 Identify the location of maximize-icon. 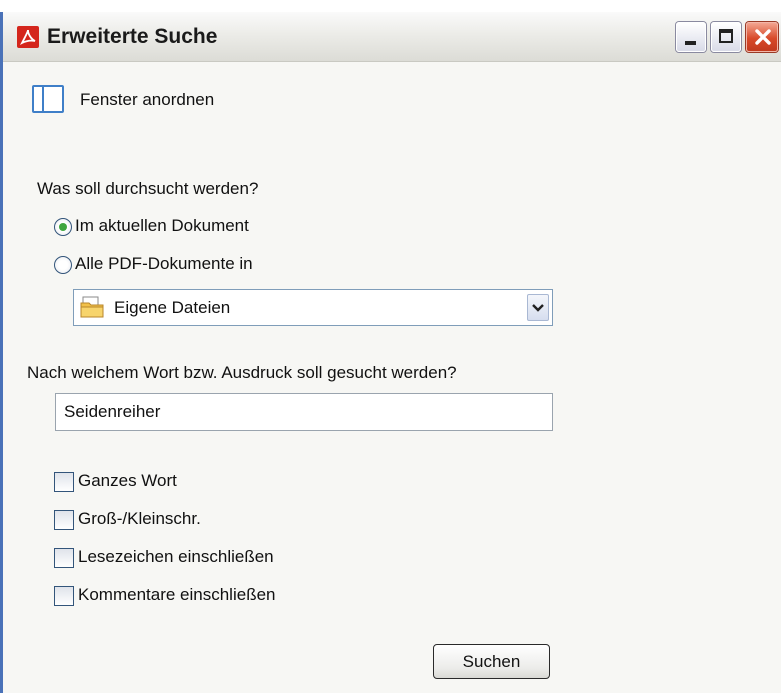
(726, 36).